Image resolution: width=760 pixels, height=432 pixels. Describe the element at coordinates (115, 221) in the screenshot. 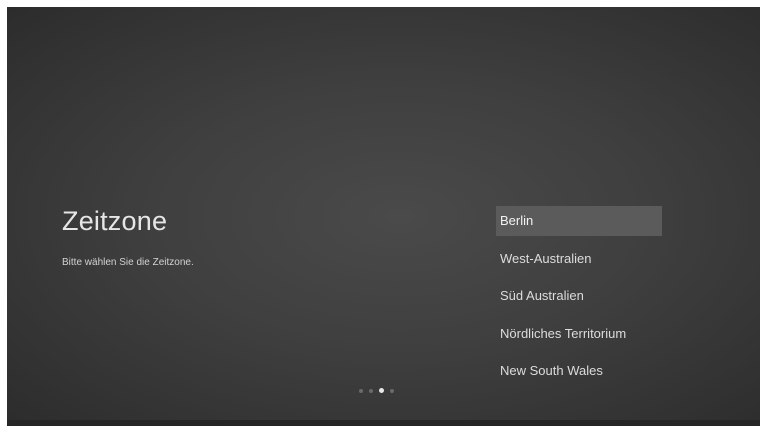

I see `page-title: Zeitzone` at that location.